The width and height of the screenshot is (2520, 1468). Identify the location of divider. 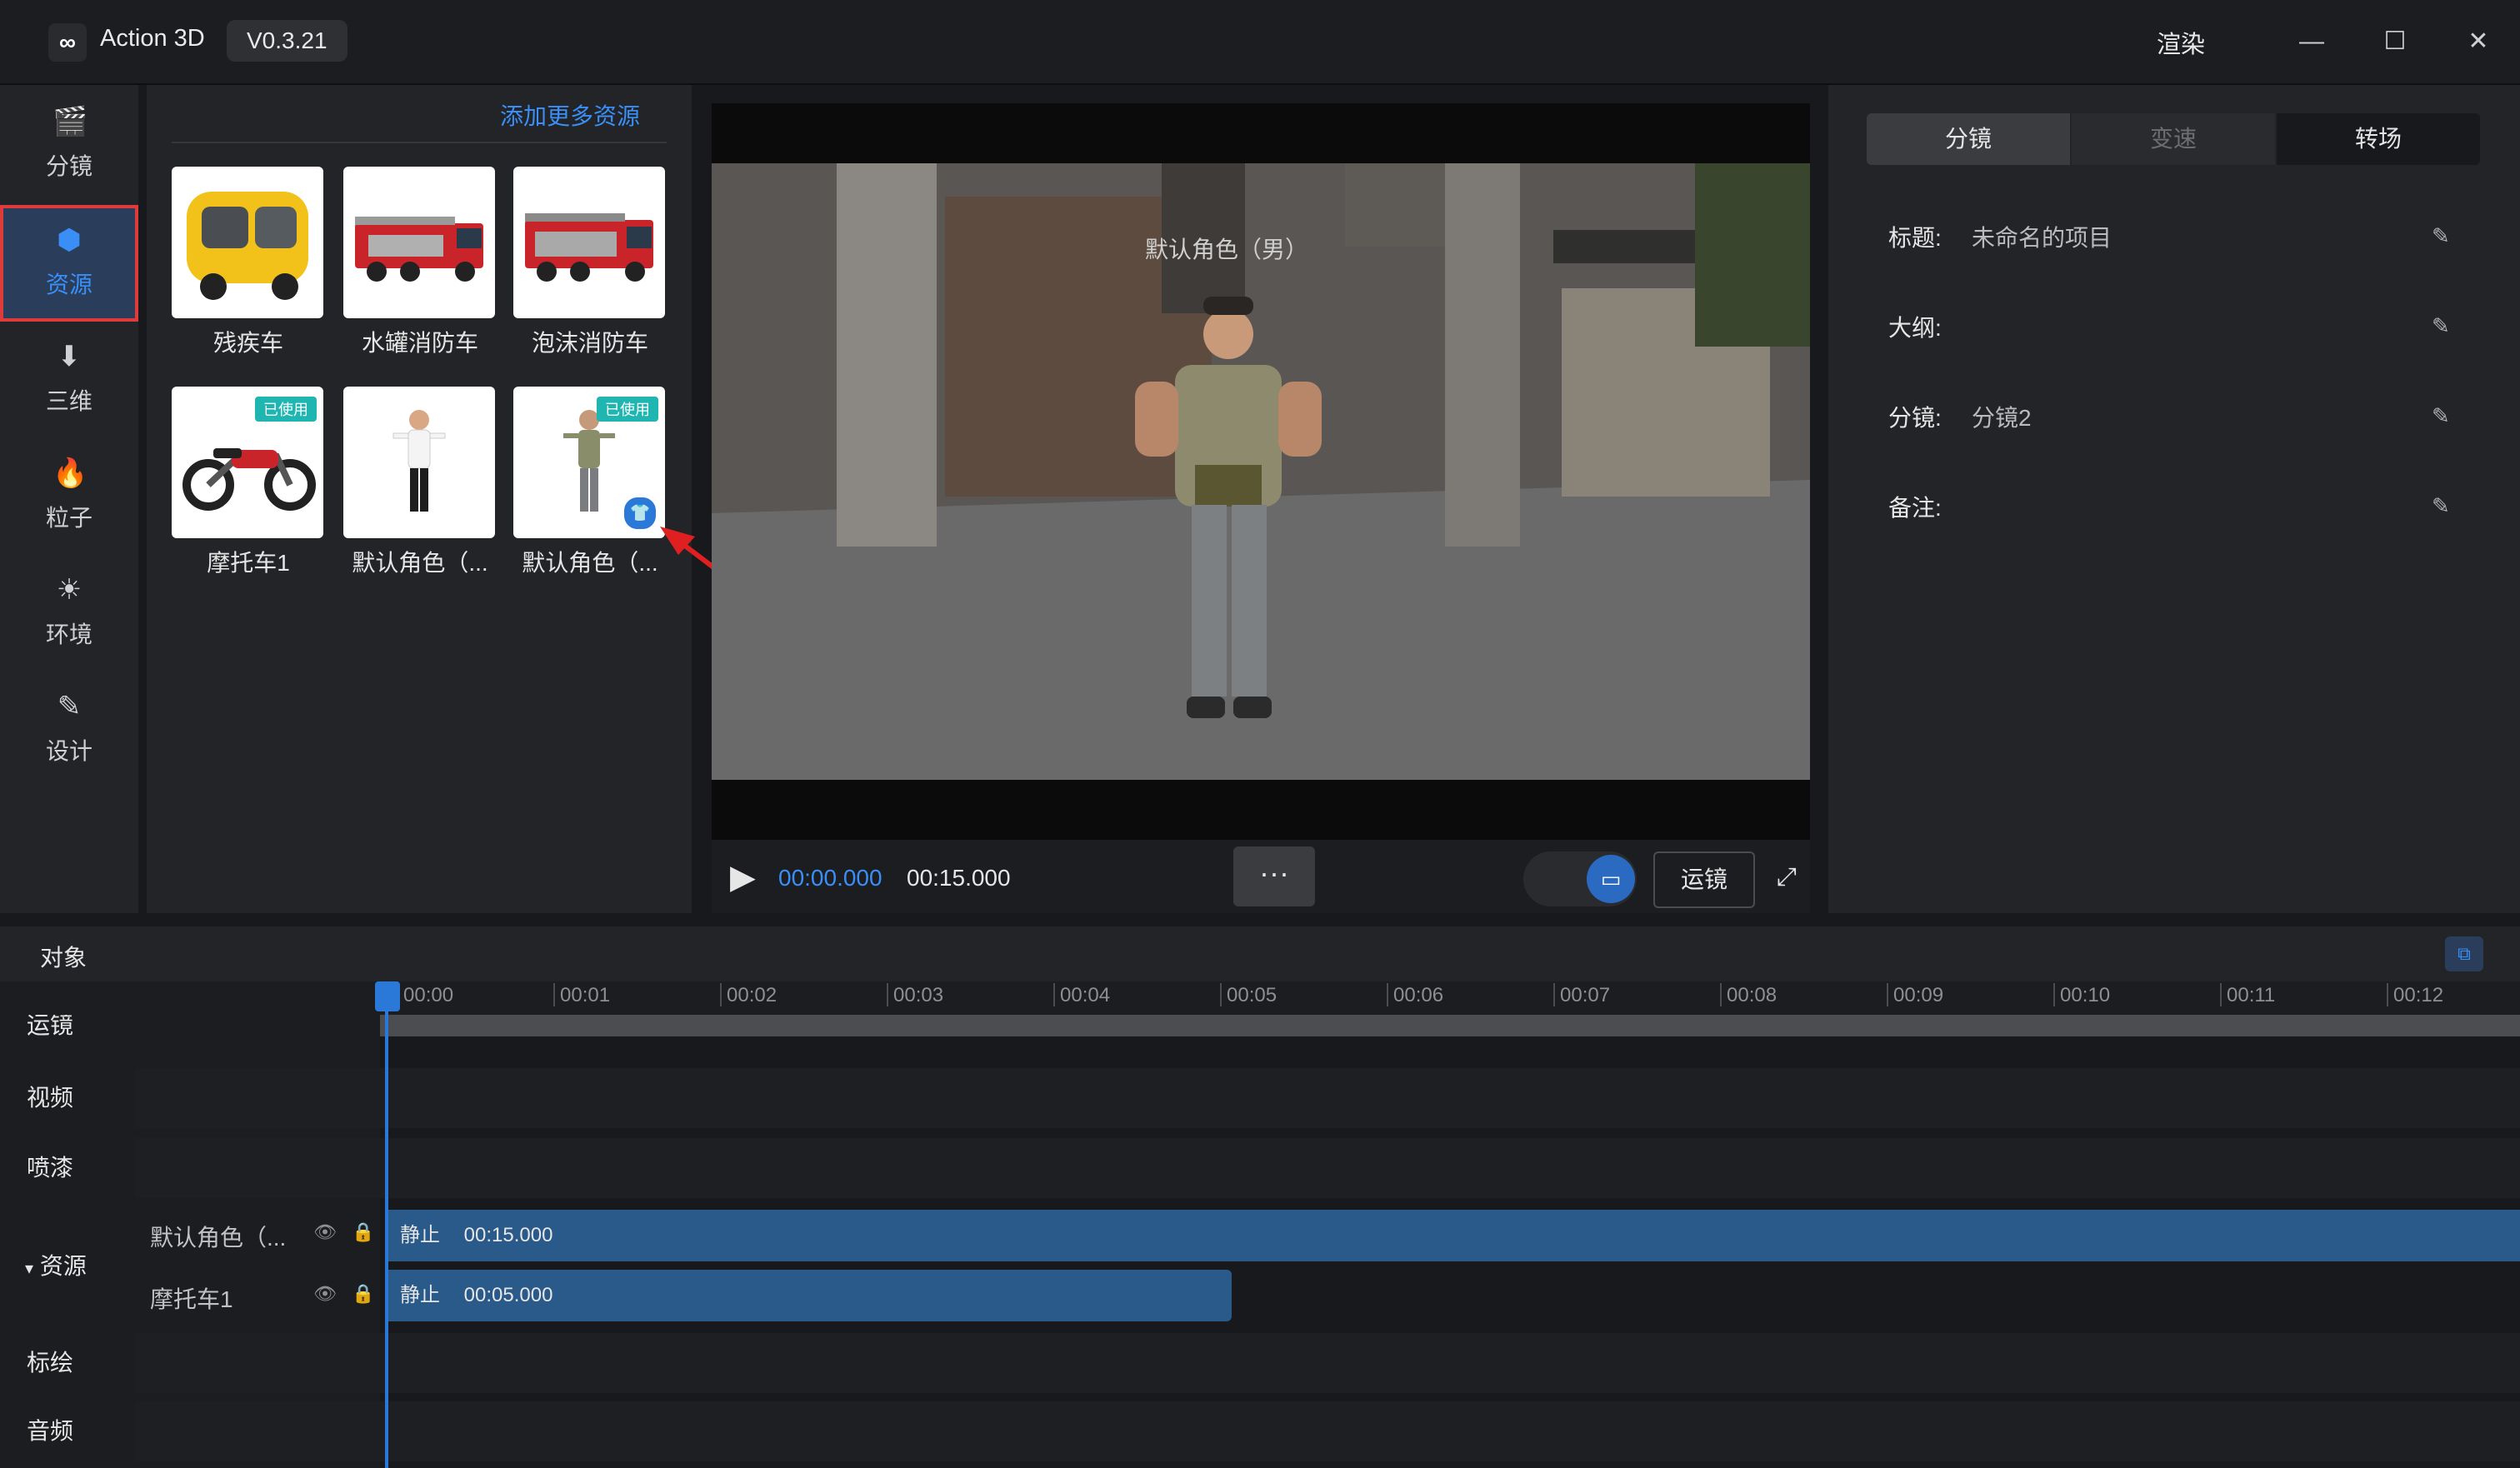
(419, 142).